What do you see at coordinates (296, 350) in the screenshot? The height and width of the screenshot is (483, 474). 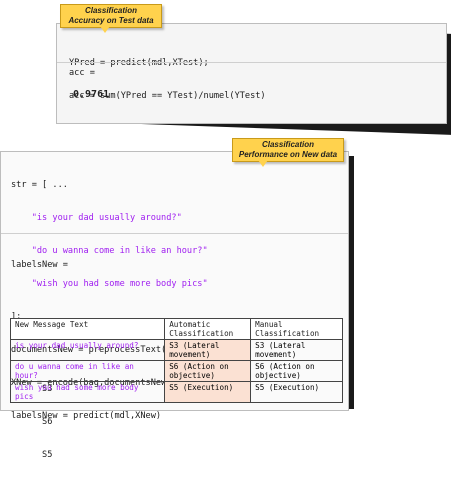 I see `manual-class-cell: S3 (Lateral movement)` at bounding box center [296, 350].